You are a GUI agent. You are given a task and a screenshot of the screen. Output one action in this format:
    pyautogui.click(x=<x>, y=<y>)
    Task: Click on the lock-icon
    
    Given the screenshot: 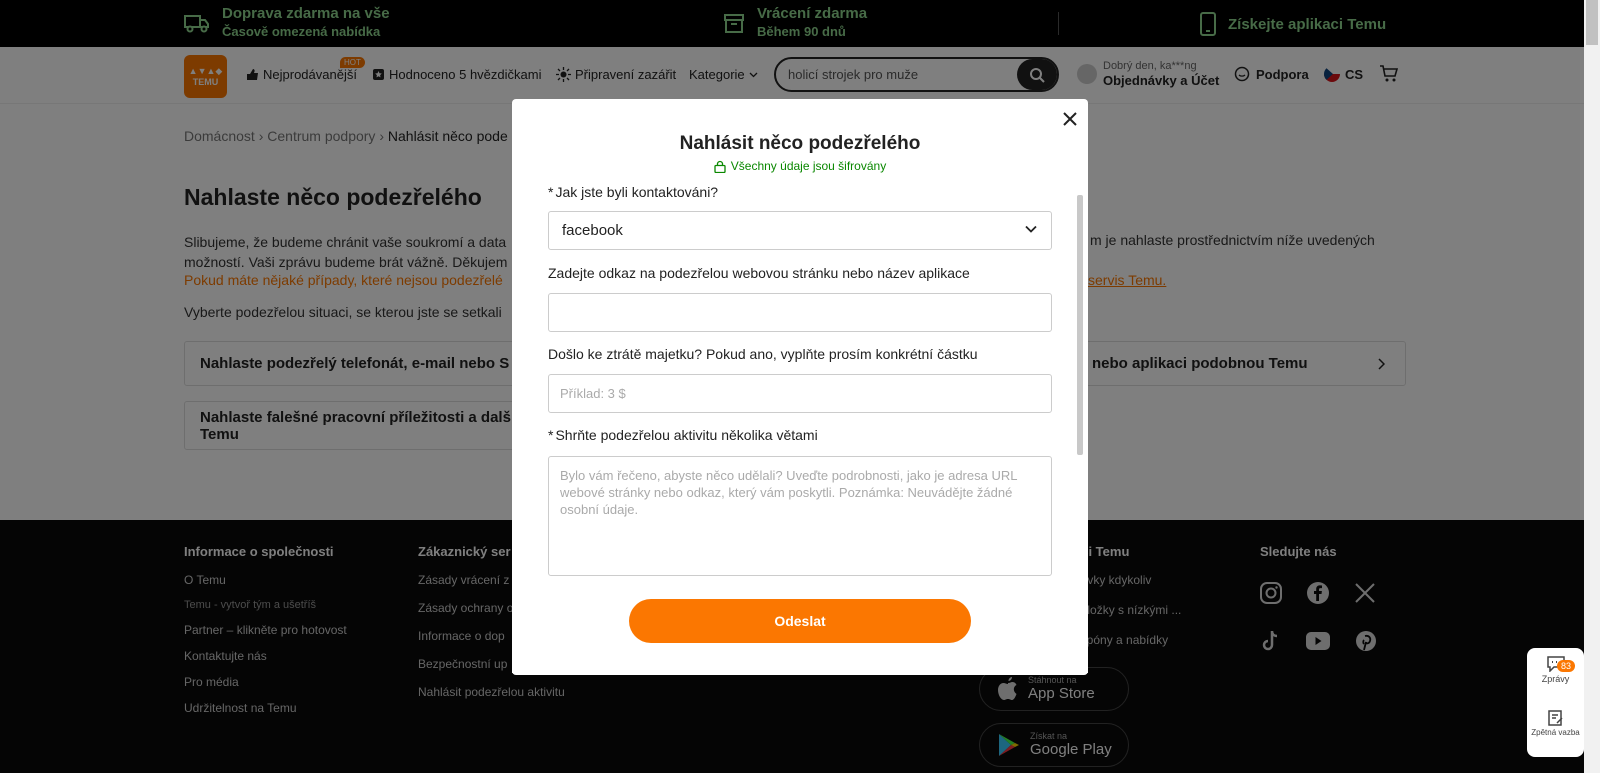 What is the action you would take?
    pyautogui.click(x=720, y=166)
    